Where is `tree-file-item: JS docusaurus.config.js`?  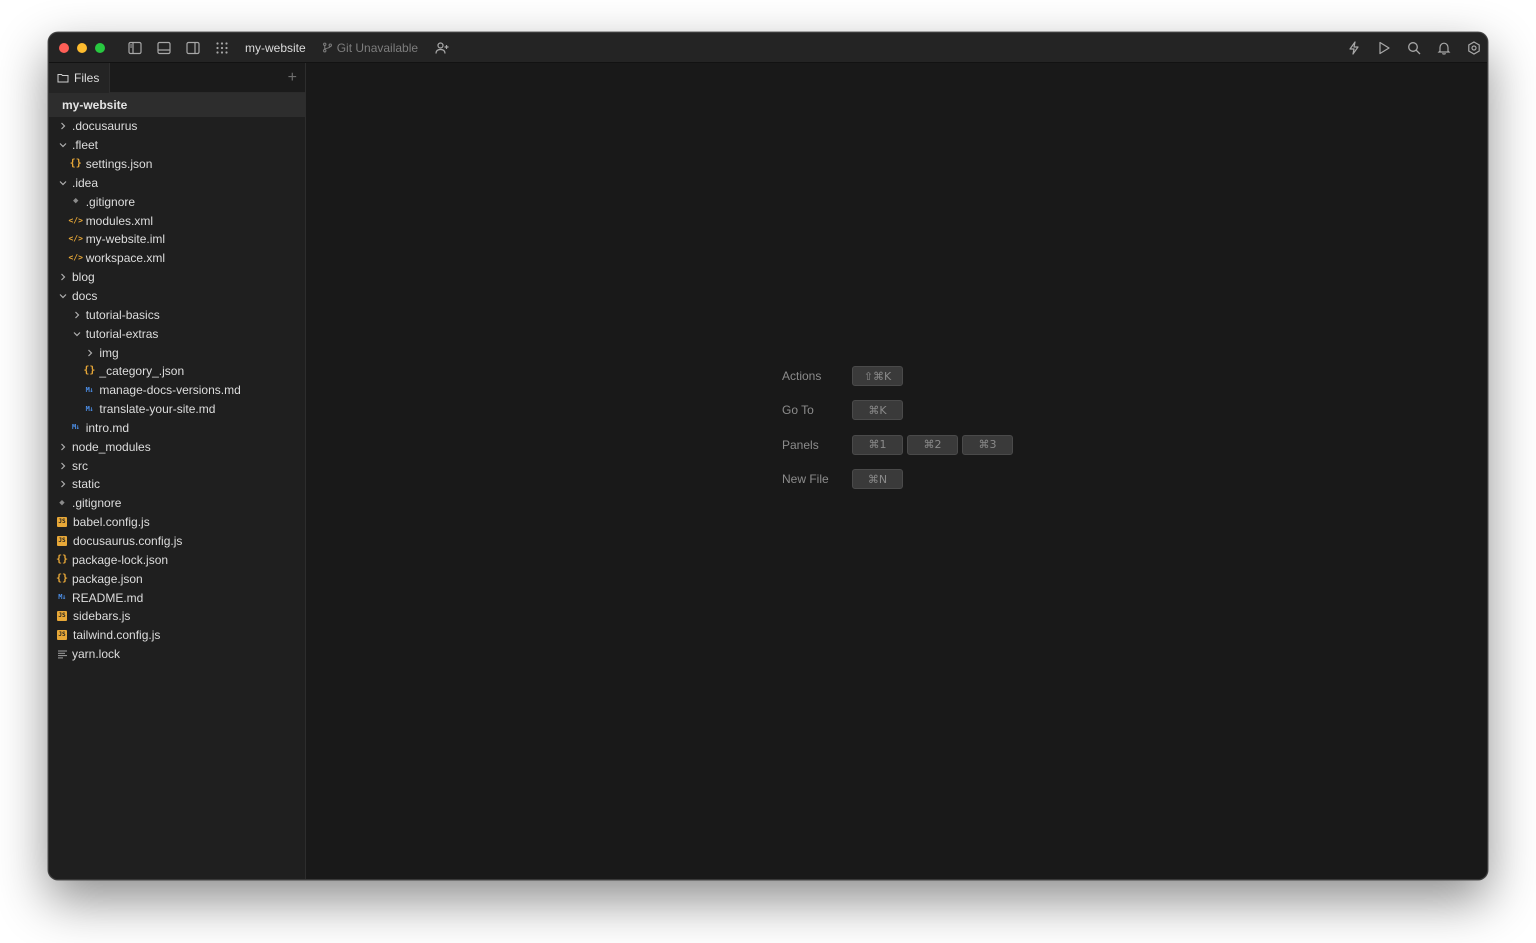 tree-file-item: JS docusaurus.config.js is located at coordinates (177, 541).